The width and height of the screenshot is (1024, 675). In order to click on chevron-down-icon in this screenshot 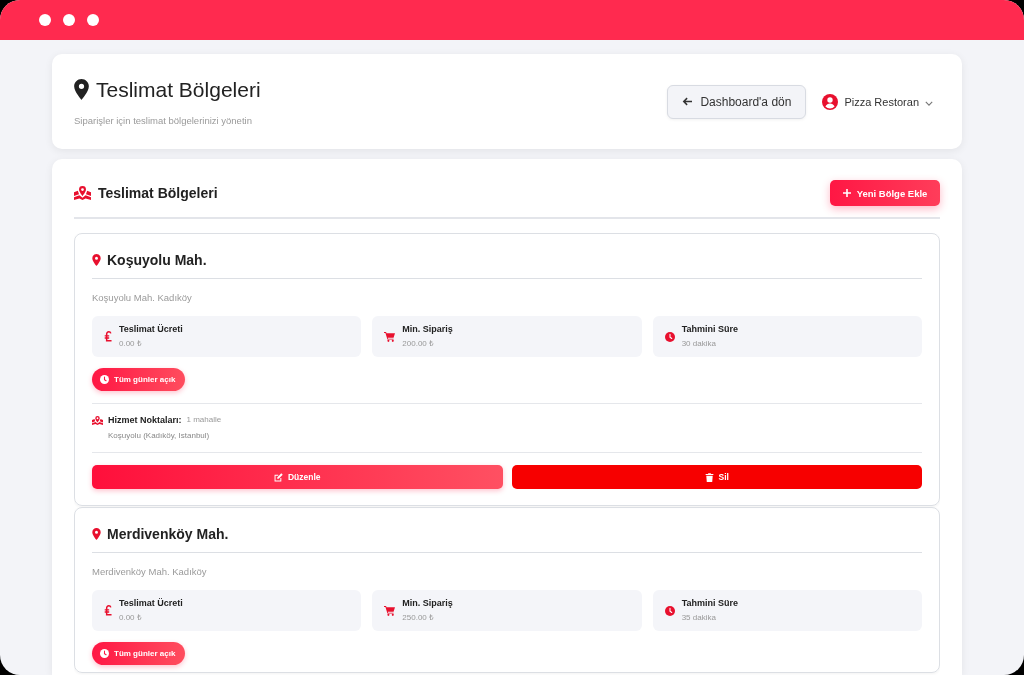, I will do `click(929, 103)`.